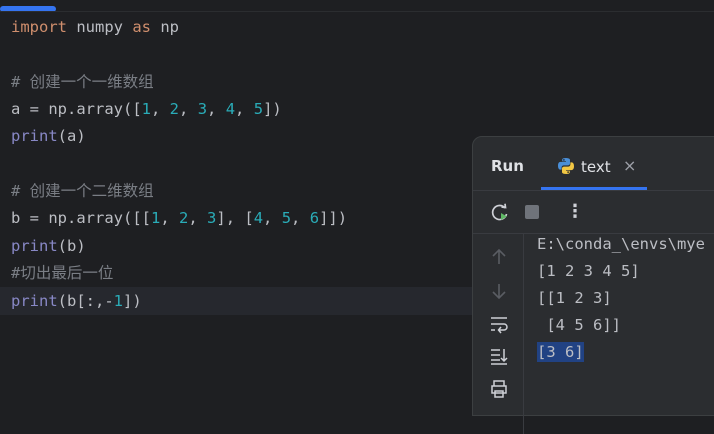 This screenshot has width=714, height=434. I want to click on tab-run-config-text: text ×, so click(594, 163).